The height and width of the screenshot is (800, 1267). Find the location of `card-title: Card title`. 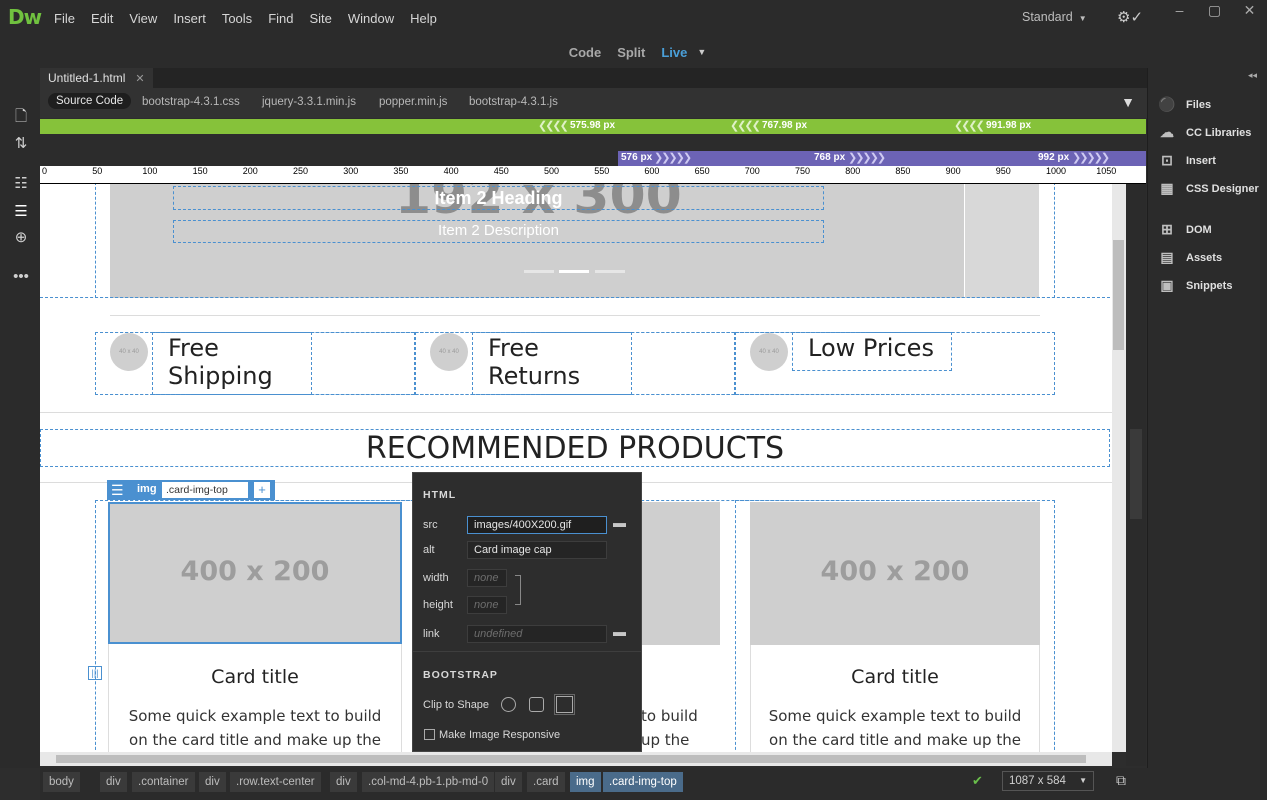

card-title: Card title is located at coordinates (895, 677).